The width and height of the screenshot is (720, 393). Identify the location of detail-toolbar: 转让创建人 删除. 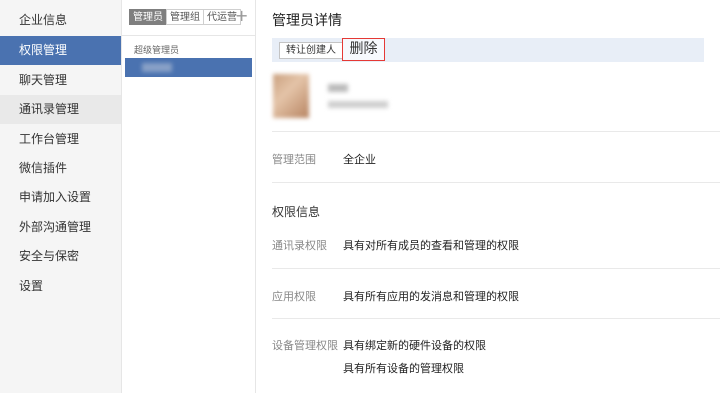
(488, 50).